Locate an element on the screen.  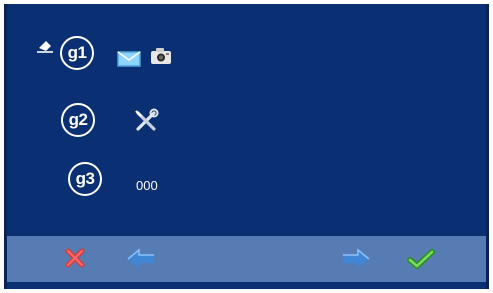
cancel-icon is located at coordinates (75, 259).